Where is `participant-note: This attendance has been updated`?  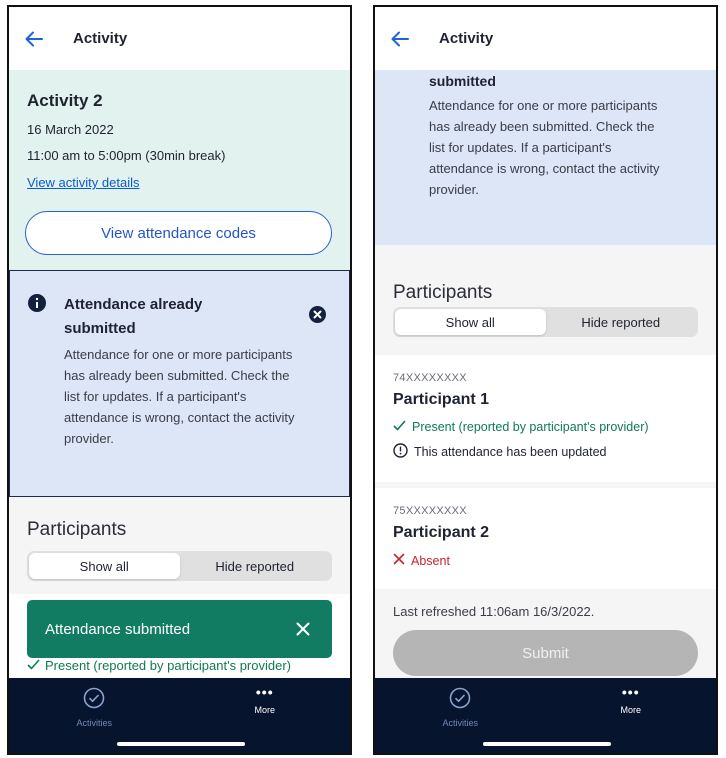 participant-note: This attendance has been updated is located at coordinates (545, 452).